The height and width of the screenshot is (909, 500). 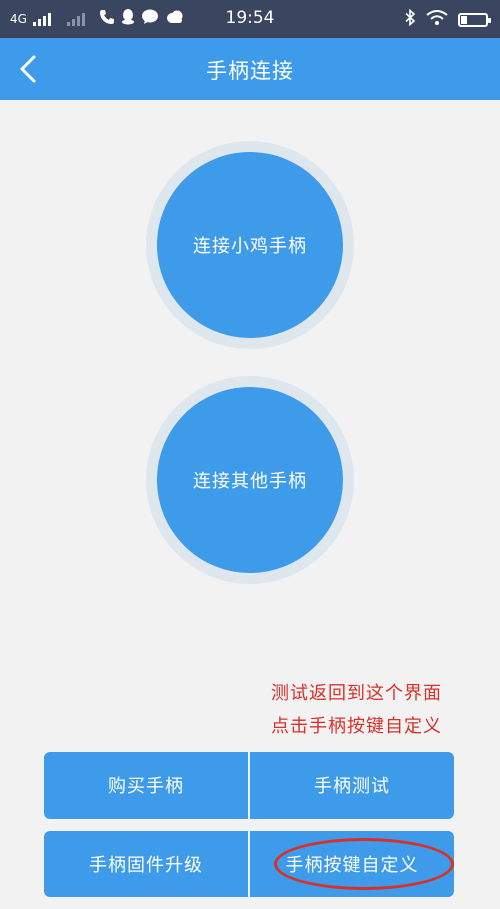 What do you see at coordinates (474, 19) in the screenshot?
I see `battery-icon` at bounding box center [474, 19].